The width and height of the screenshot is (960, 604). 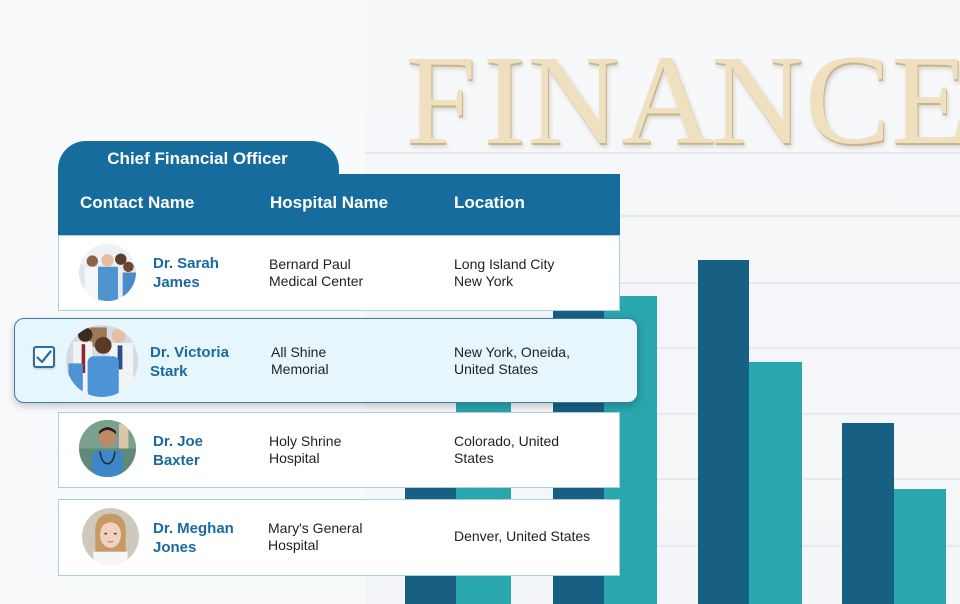 I want to click on hospital-name: All Shine Memorial, so click(x=300, y=360).